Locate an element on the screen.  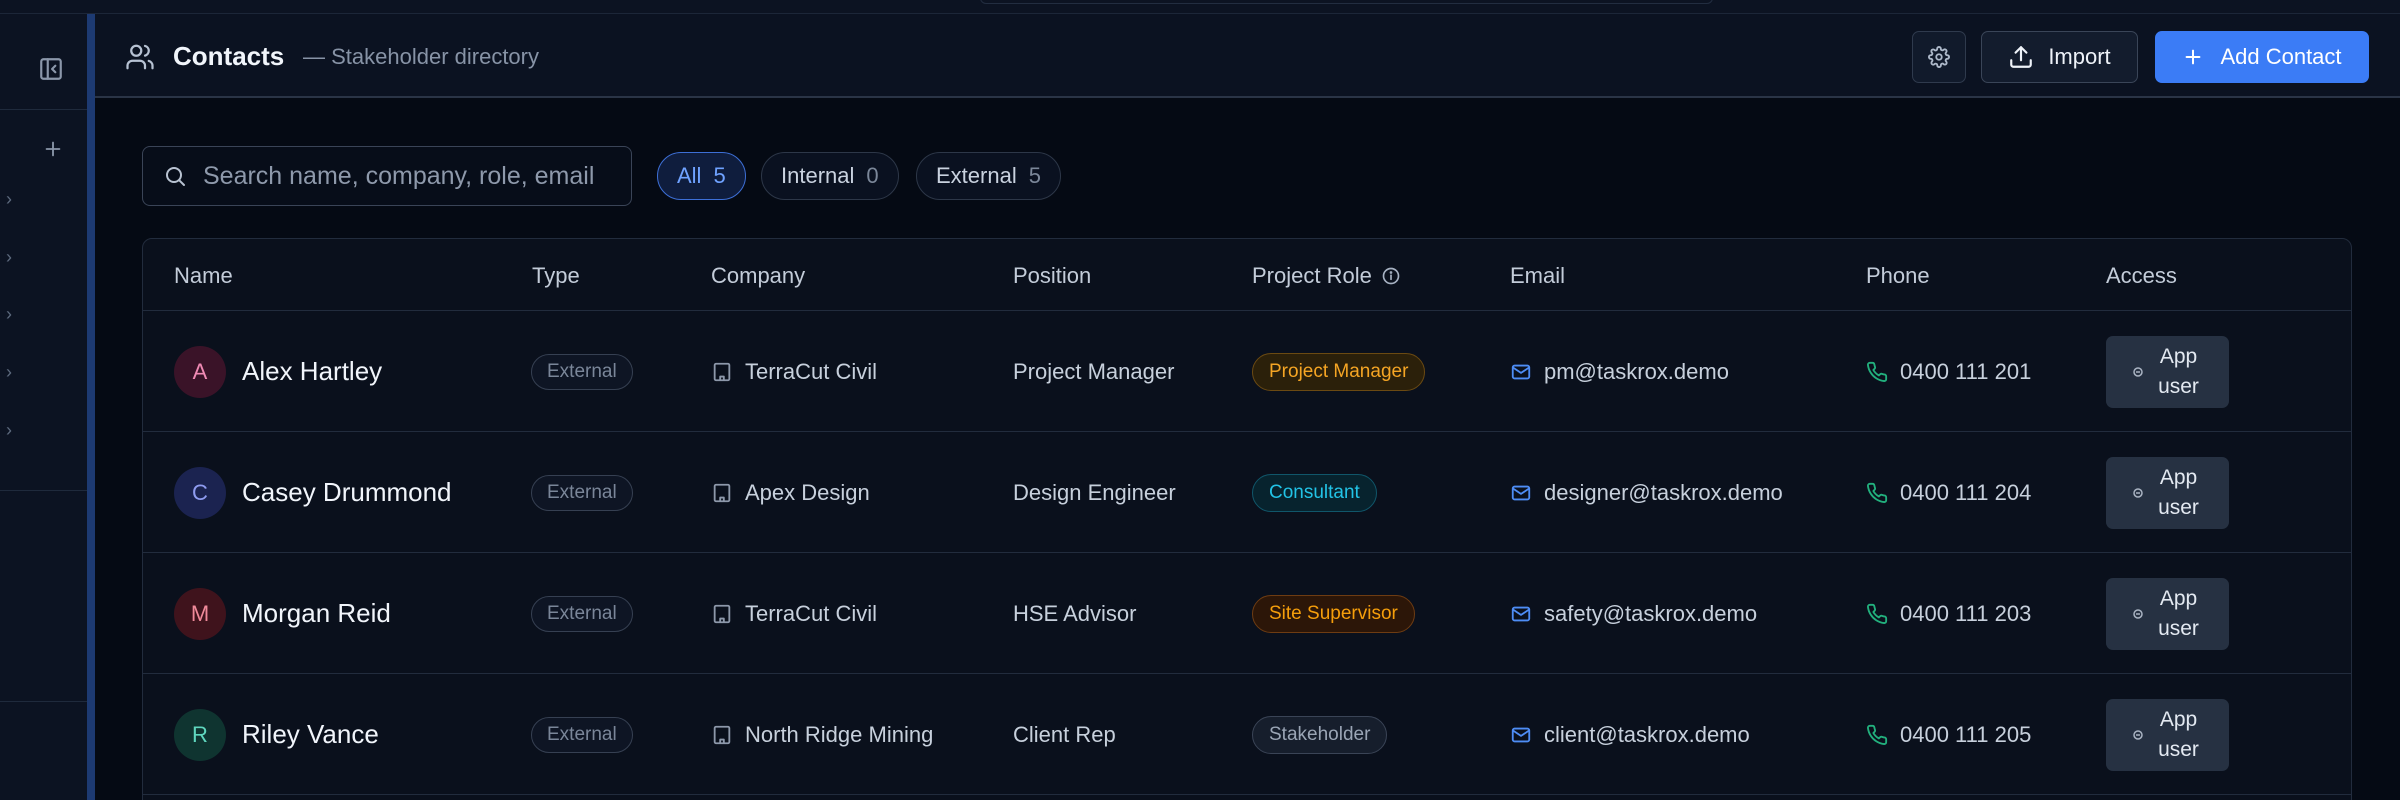
sidebar-resize-handle is located at coordinates (91, 407).